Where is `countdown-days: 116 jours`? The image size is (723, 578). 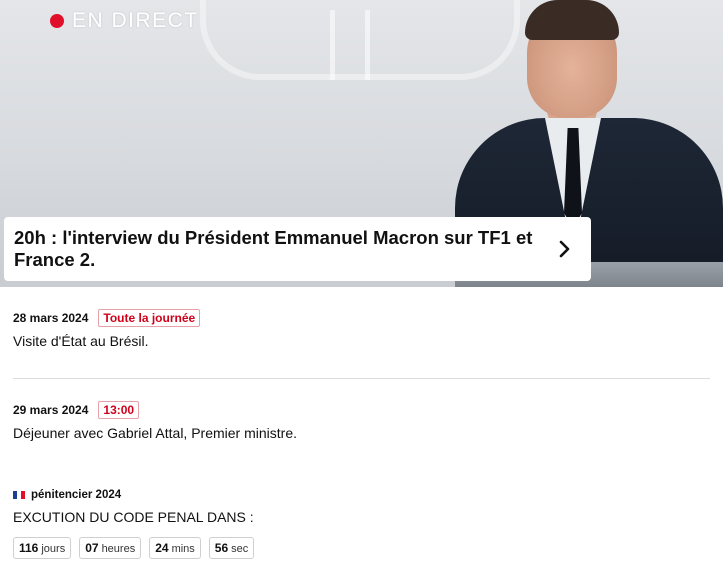 countdown-days: 116 jours is located at coordinates (42, 548).